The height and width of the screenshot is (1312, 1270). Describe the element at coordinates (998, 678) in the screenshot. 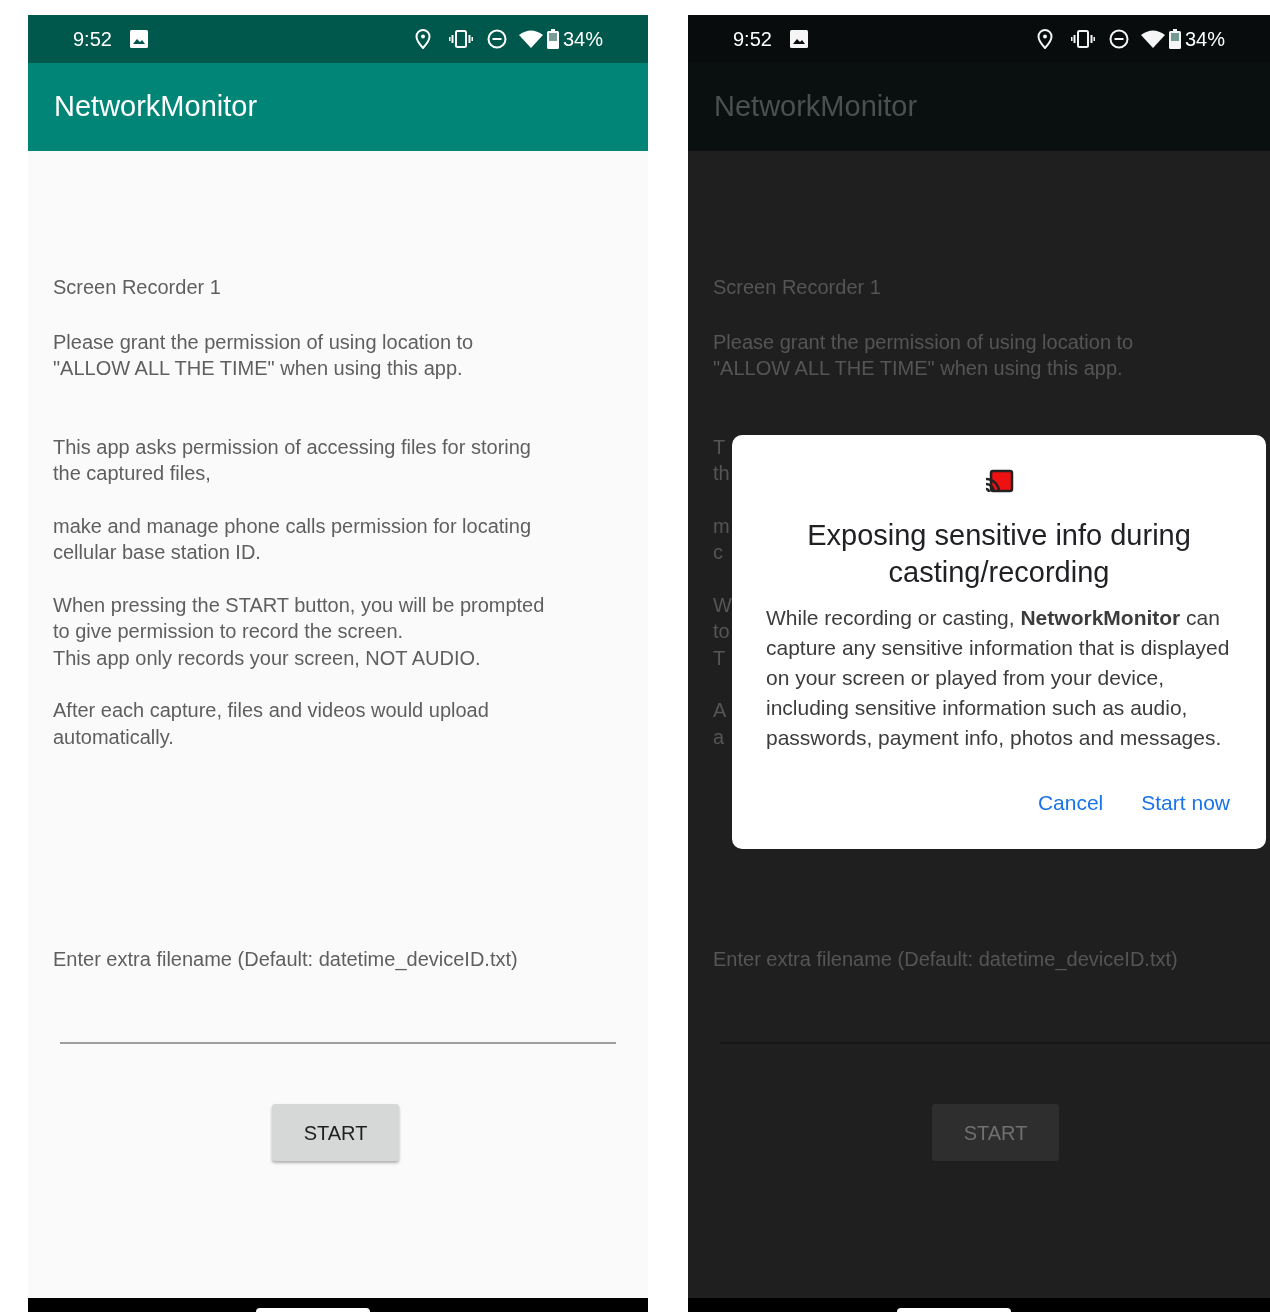

I see `dialog-message: While recording or casting, NetworkMonitor can capture any sensitive information that is displayed on your screen or played from your device, including sensitive information such as audio, passwords, payment info, photos and messages.` at that location.